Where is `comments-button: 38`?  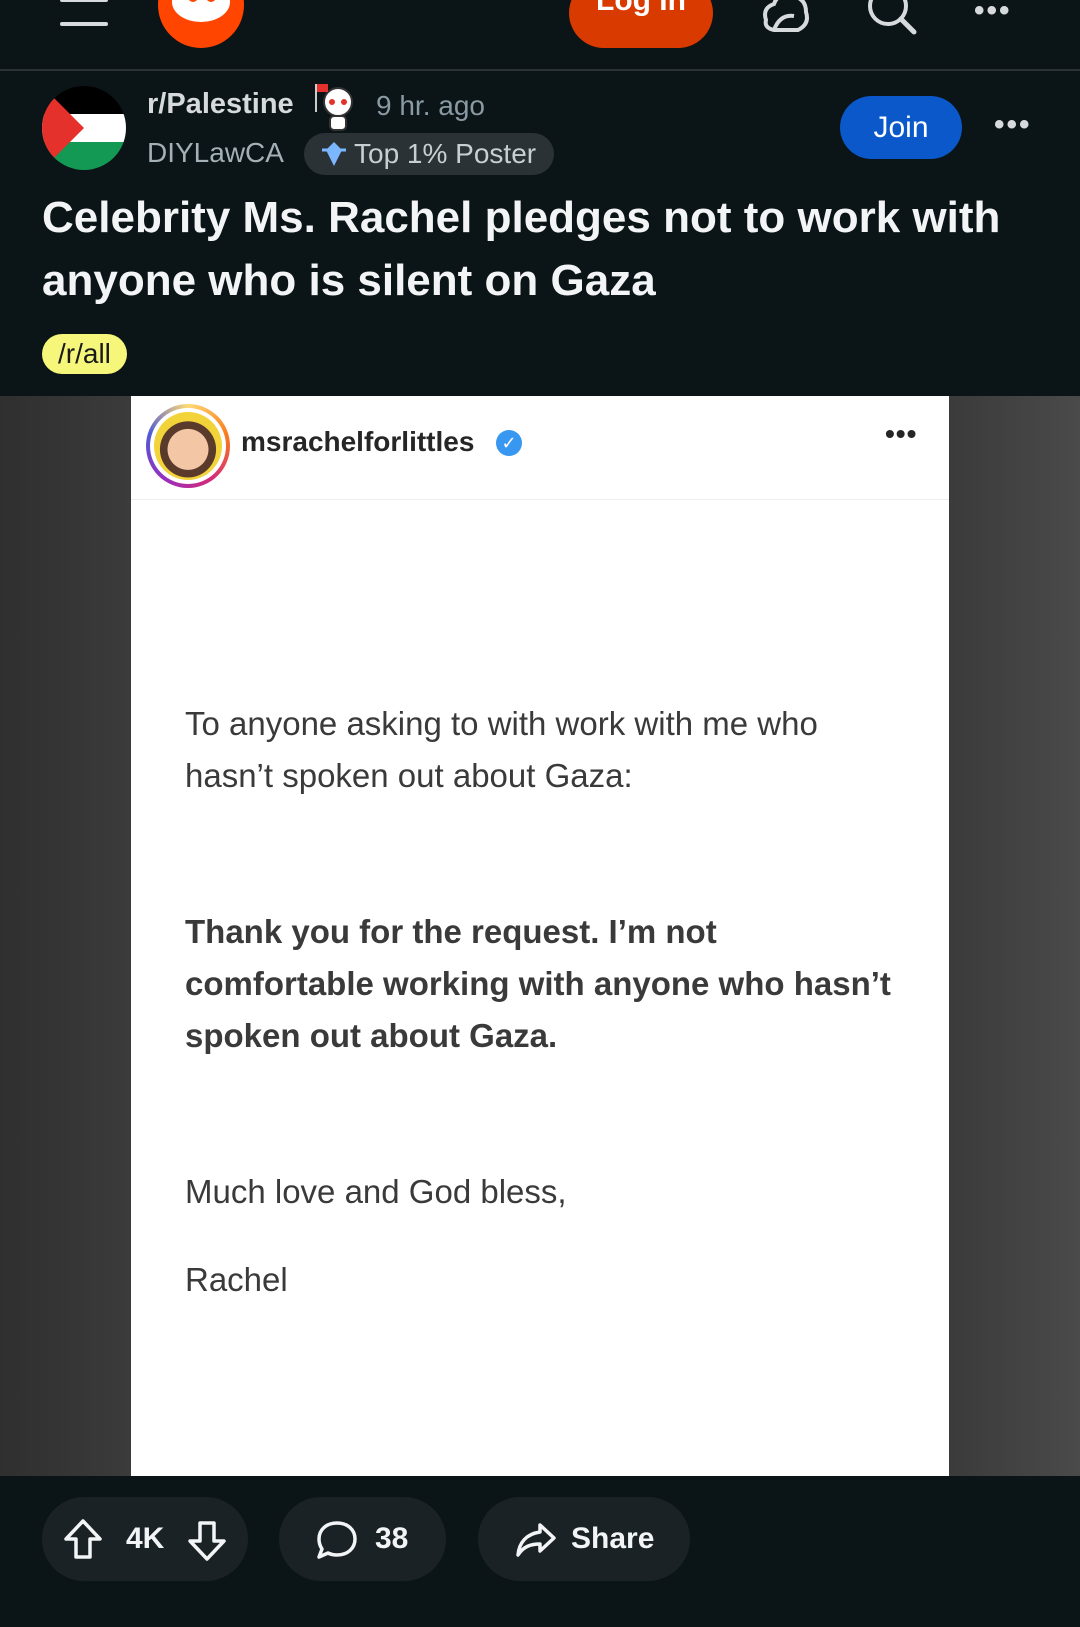 comments-button: 38 is located at coordinates (362, 1539).